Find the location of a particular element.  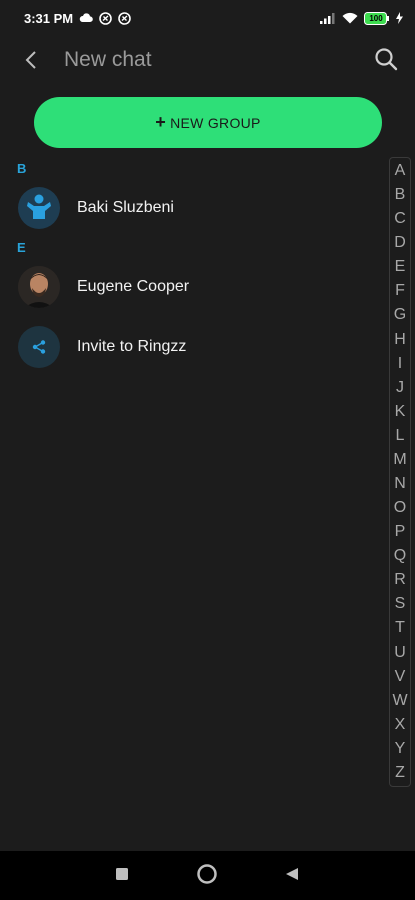

plus-icon: + is located at coordinates (161, 122).